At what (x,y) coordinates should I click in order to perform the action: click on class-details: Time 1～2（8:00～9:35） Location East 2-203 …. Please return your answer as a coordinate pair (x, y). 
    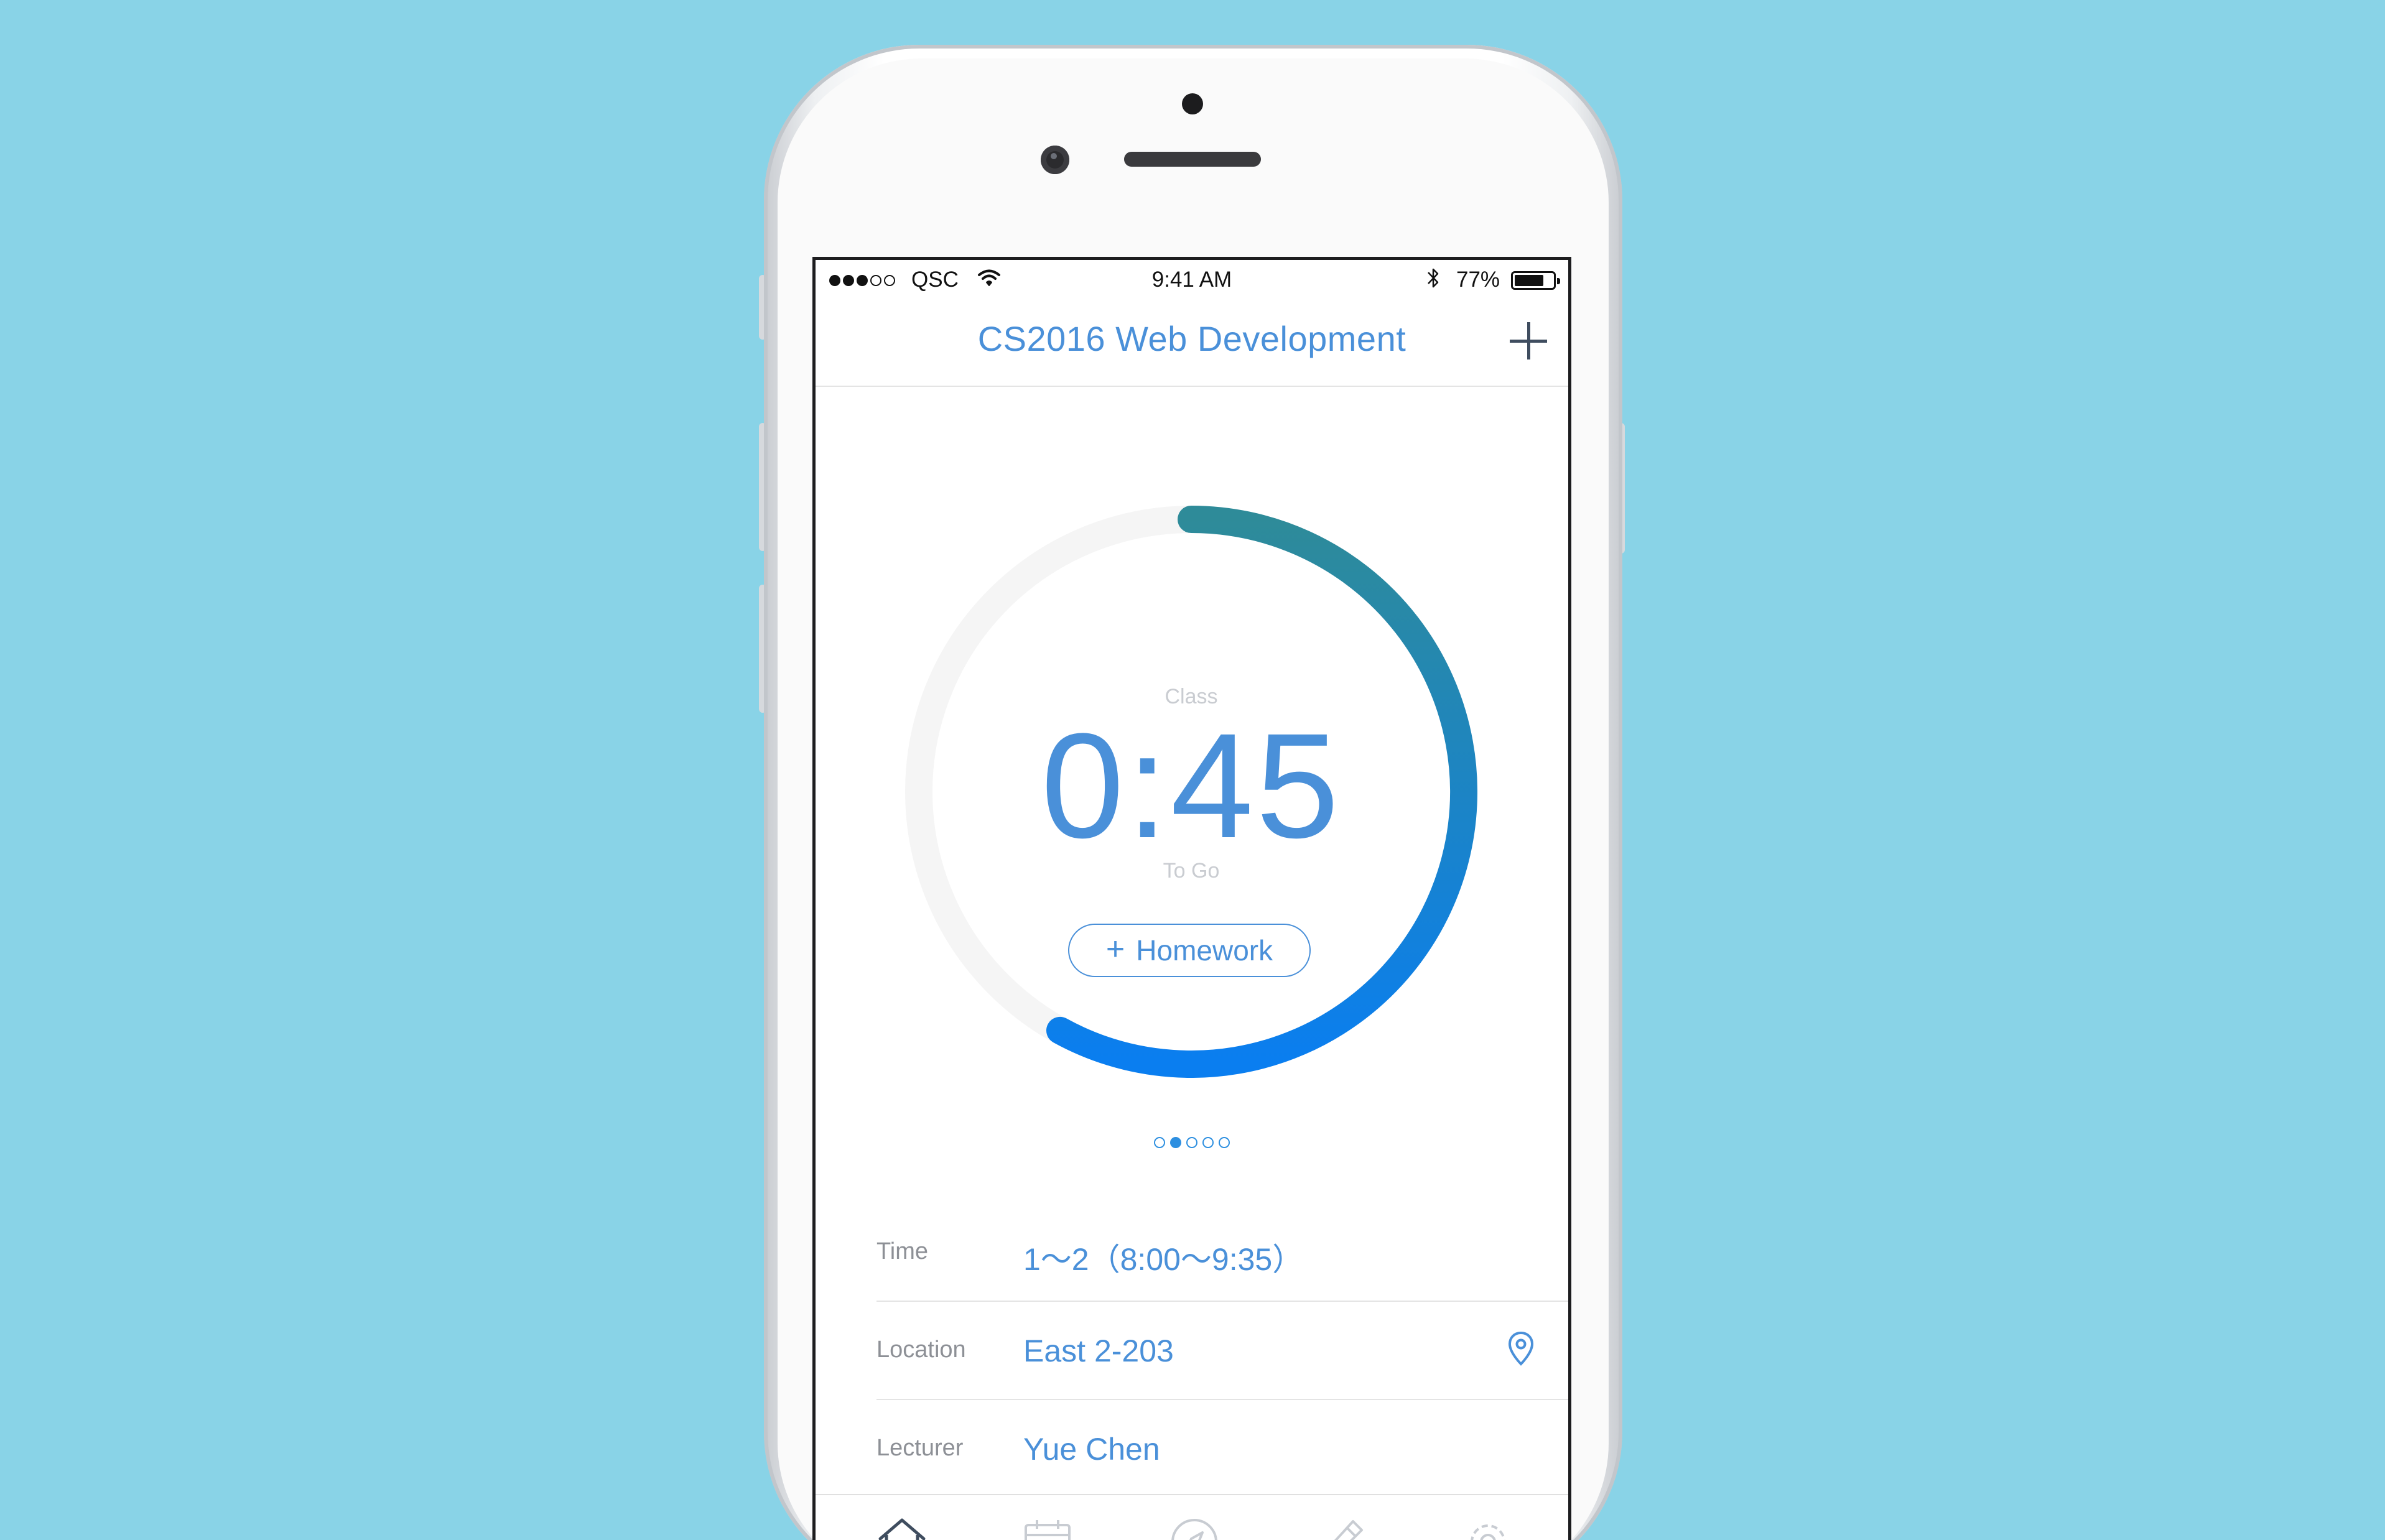
    Looking at the image, I should click on (1222, 1350).